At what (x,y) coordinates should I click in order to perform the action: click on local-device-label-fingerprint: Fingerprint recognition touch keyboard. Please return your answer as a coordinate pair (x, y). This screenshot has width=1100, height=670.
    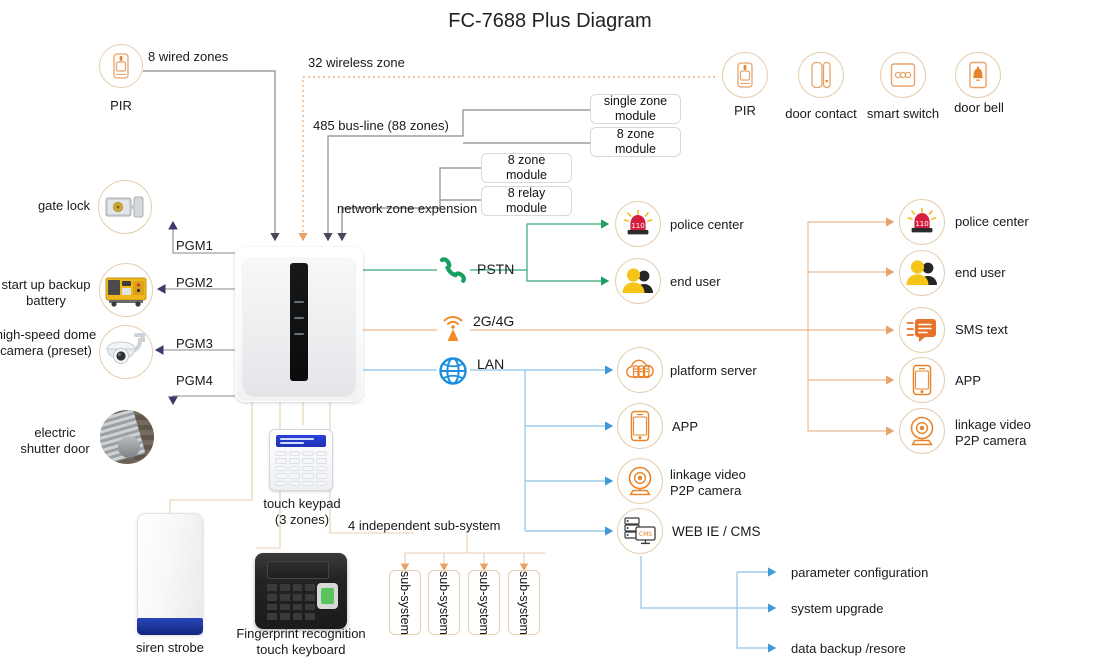
    Looking at the image, I should click on (301, 641).